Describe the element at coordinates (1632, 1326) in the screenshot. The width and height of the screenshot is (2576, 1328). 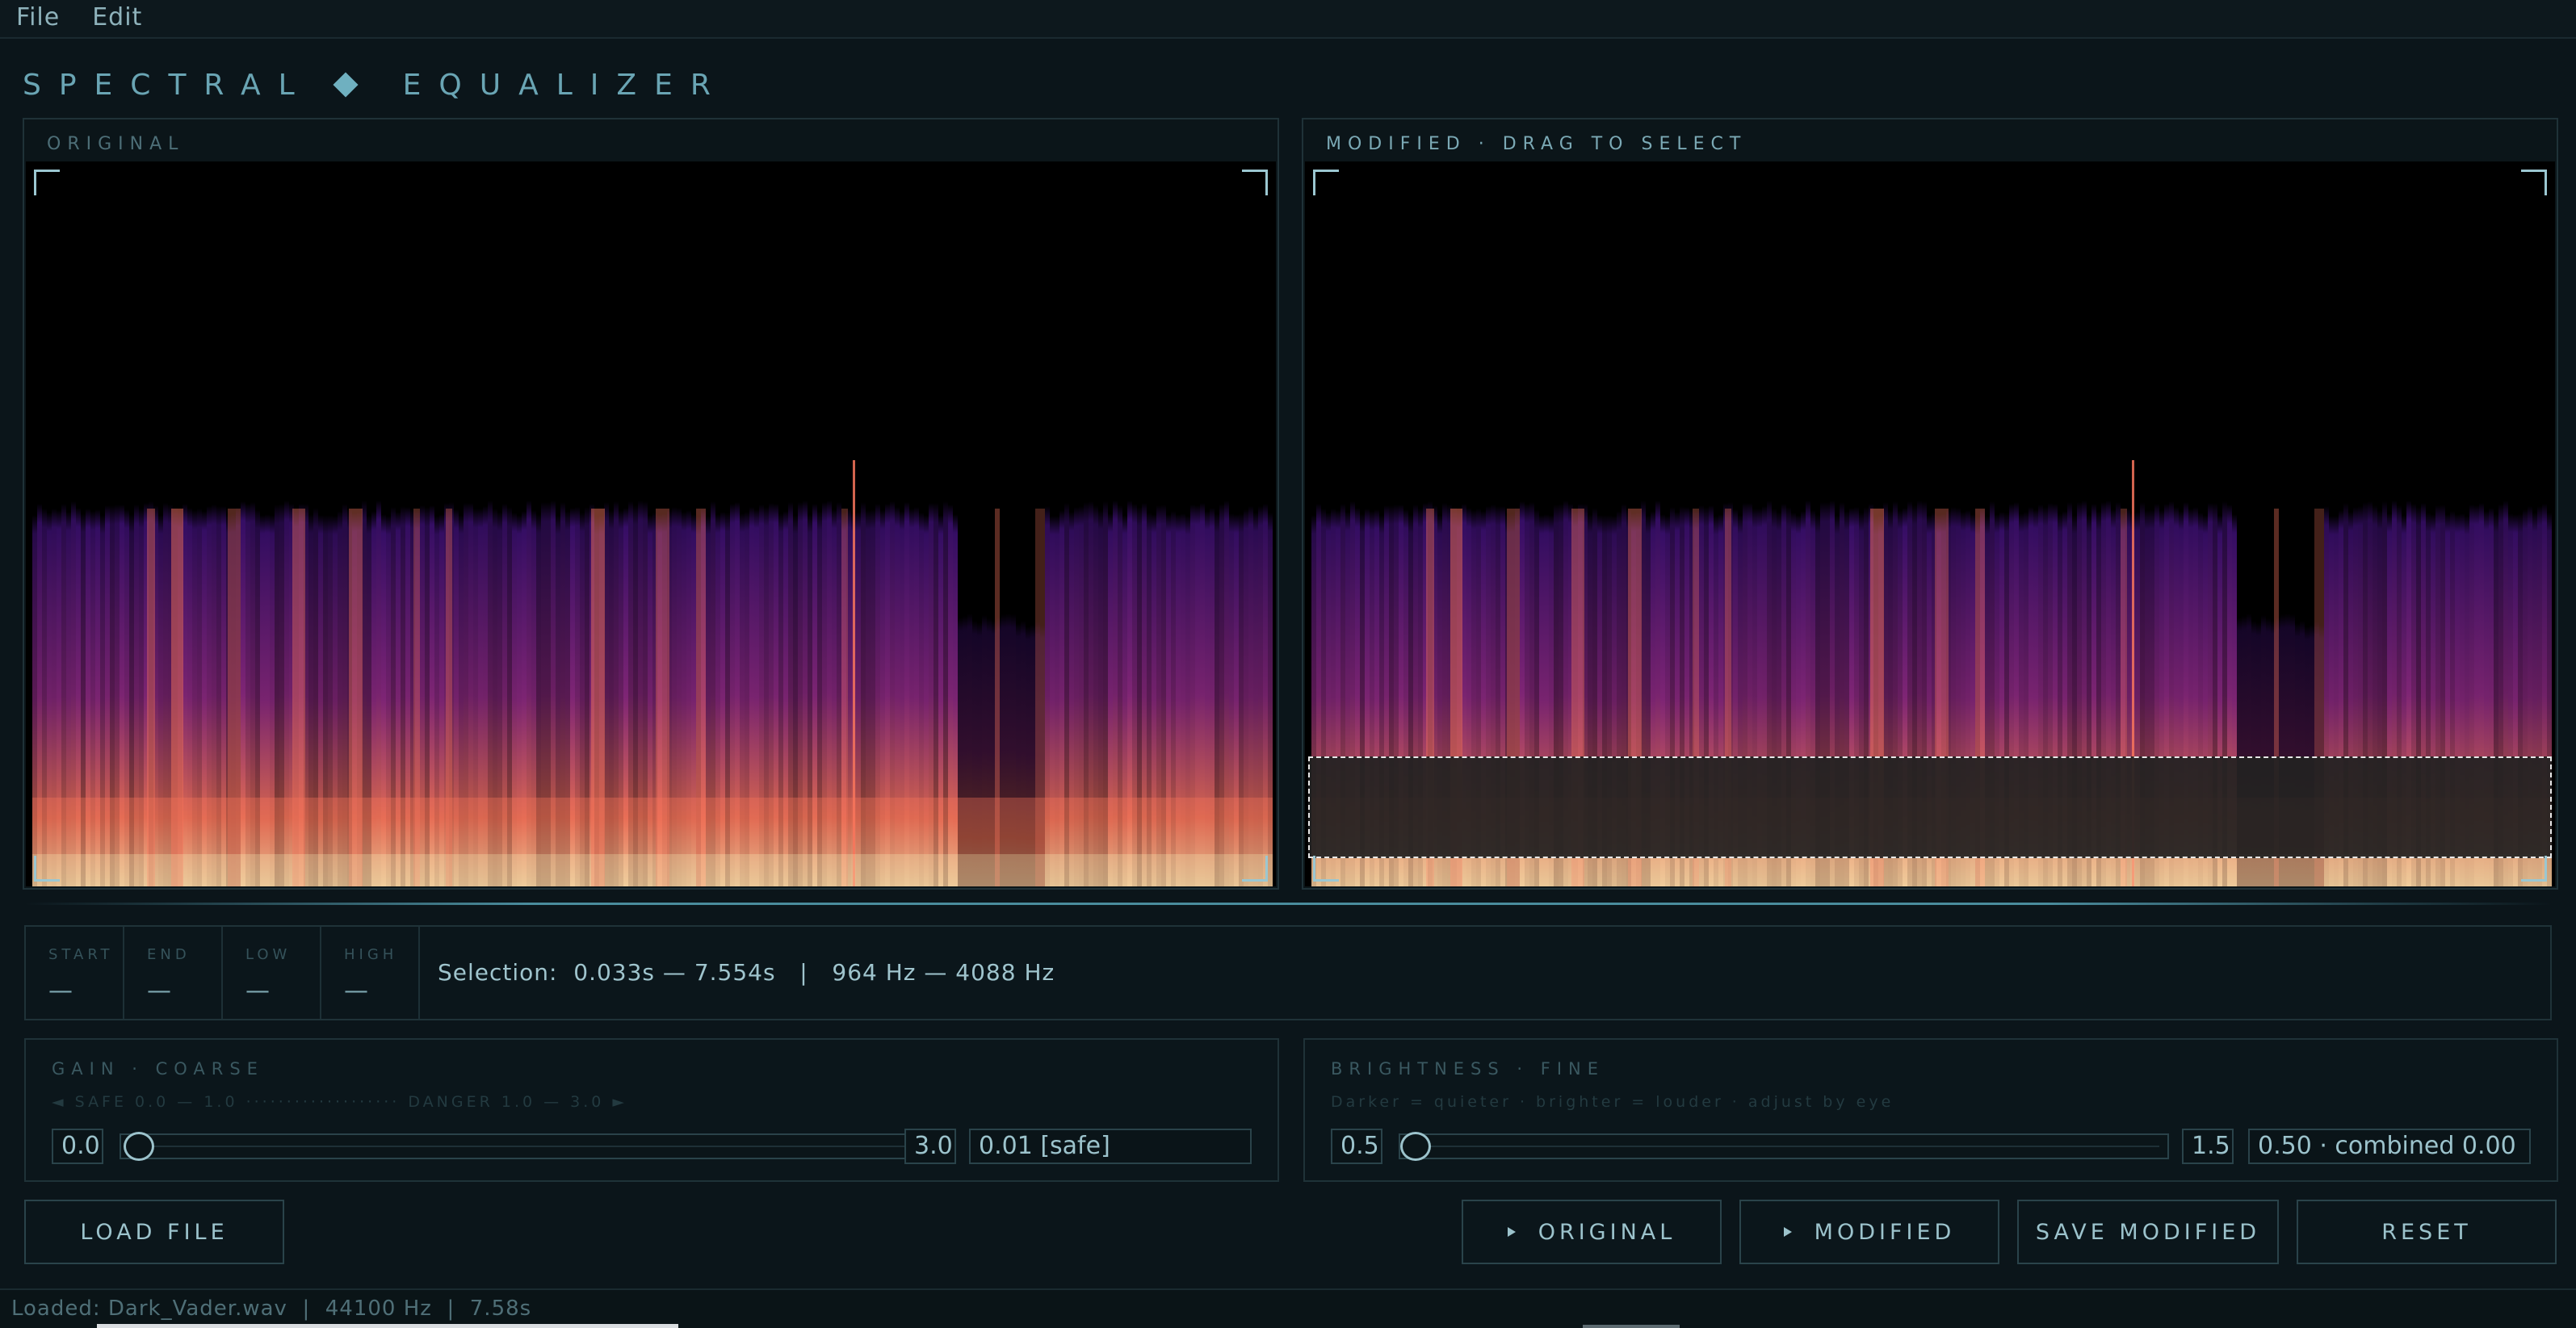
I see `scroll-indicator` at that location.